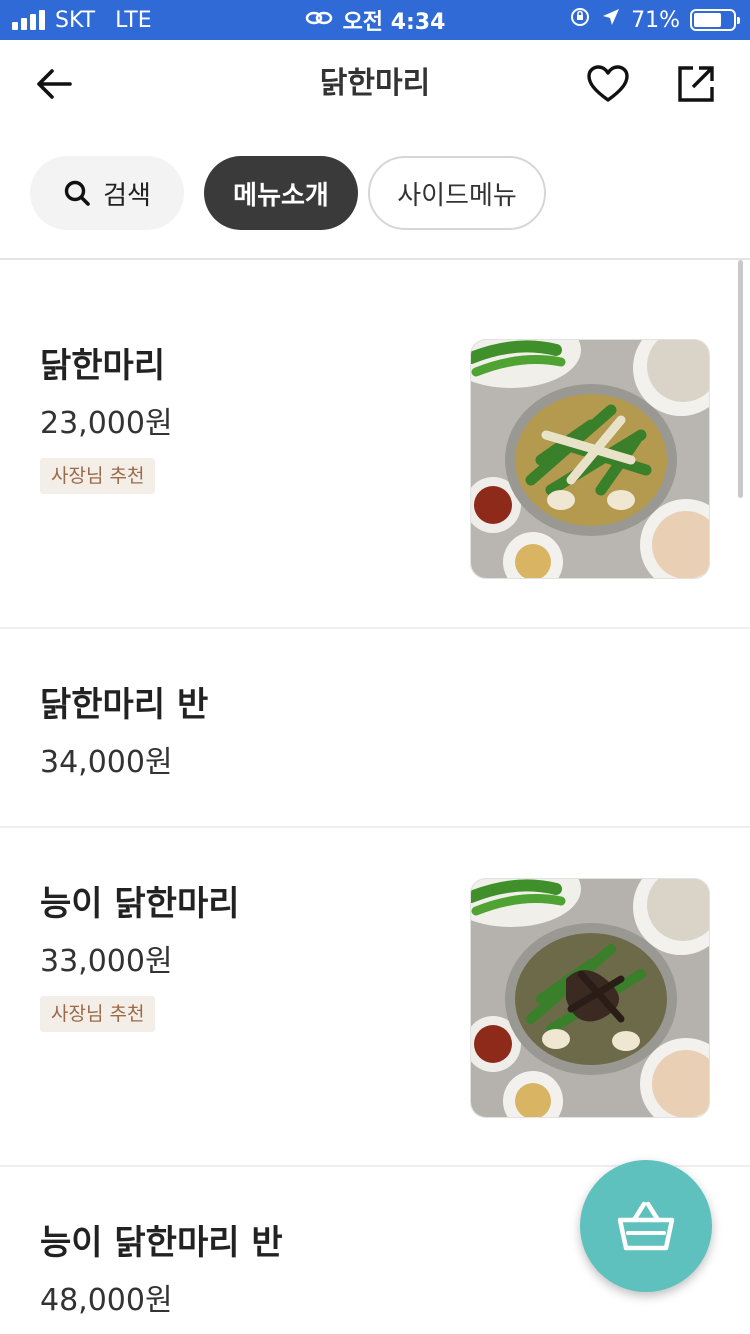 The height and width of the screenshot is (1334, 750). Describe the element at coordinates (319, 20) in the screenshot. I see `link-icon` at that location.